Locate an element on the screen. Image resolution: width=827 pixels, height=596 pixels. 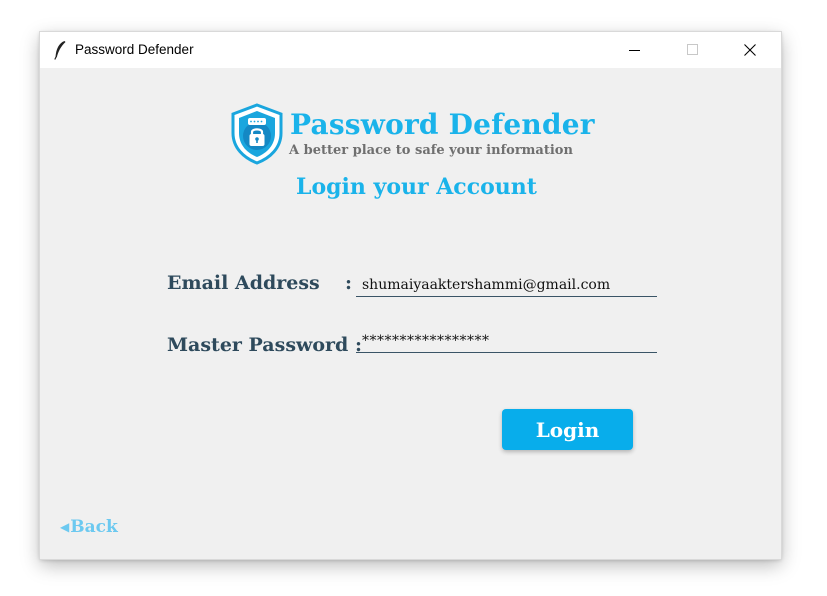
window-title: Password Defender is located at coordinates (134, 49).